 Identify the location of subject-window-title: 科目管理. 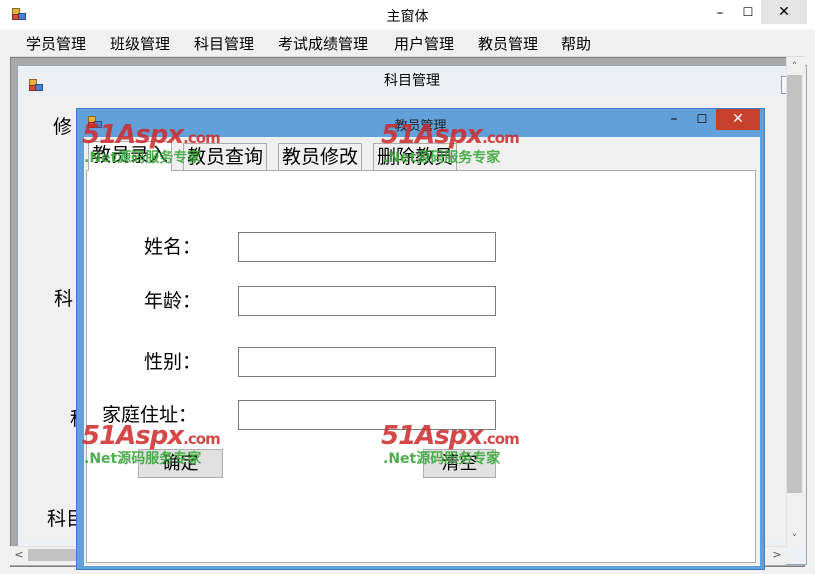
(412, 81).